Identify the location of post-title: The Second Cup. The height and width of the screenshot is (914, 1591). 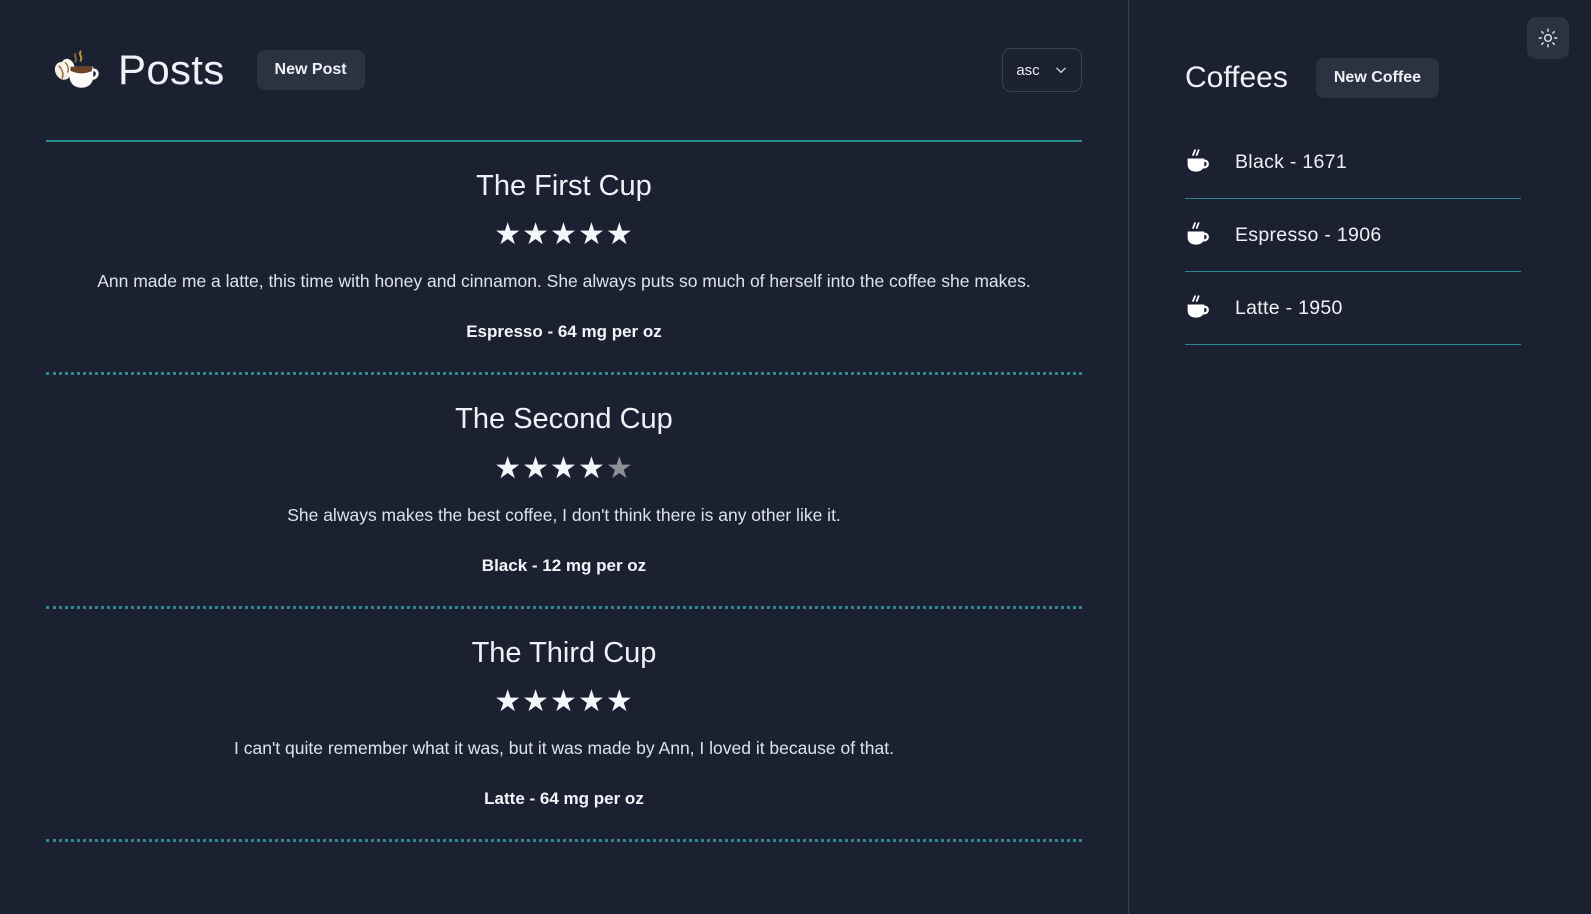
(564, 419).